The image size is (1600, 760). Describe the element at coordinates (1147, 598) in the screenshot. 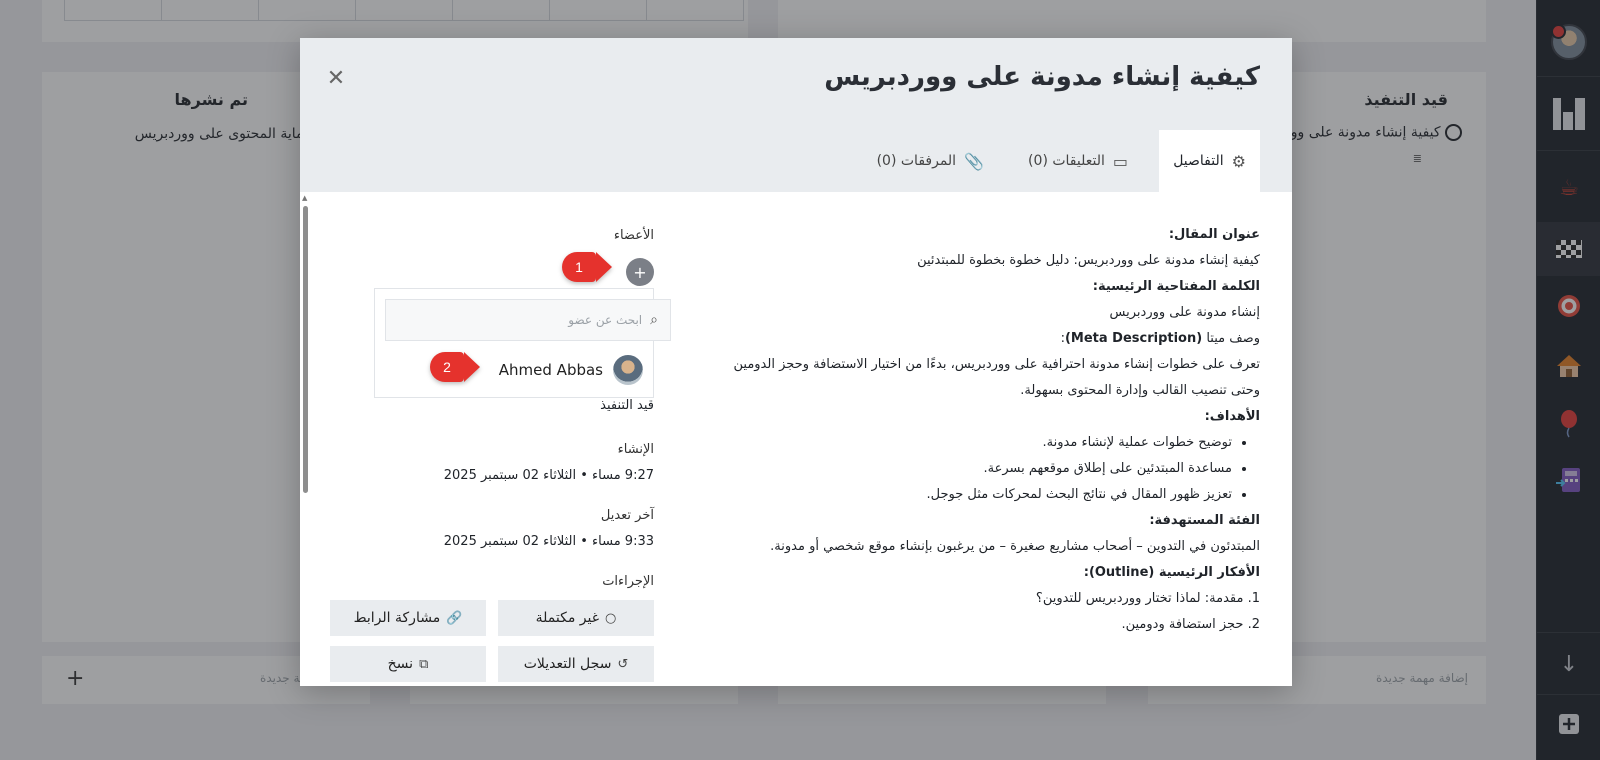

I see `list-item: 1. مقدمة: لماذا تختار ووردبريس للتدوين؟` at that location.